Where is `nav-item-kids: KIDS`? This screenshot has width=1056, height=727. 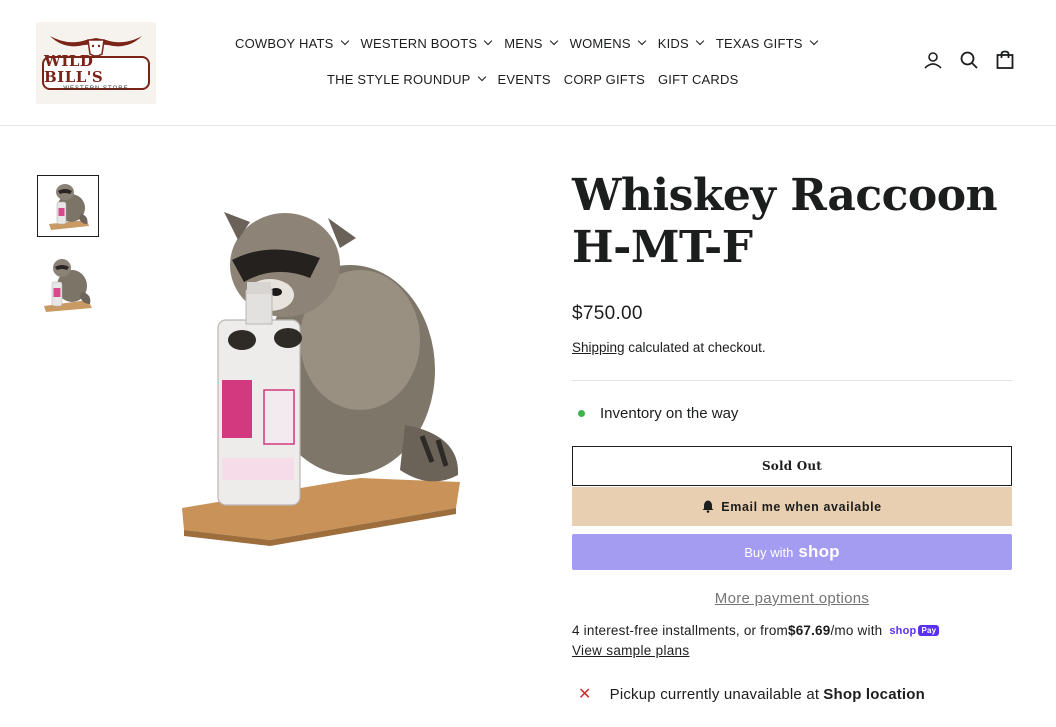 nav-item-kids: KIDS is located at coordinates (681, 43).